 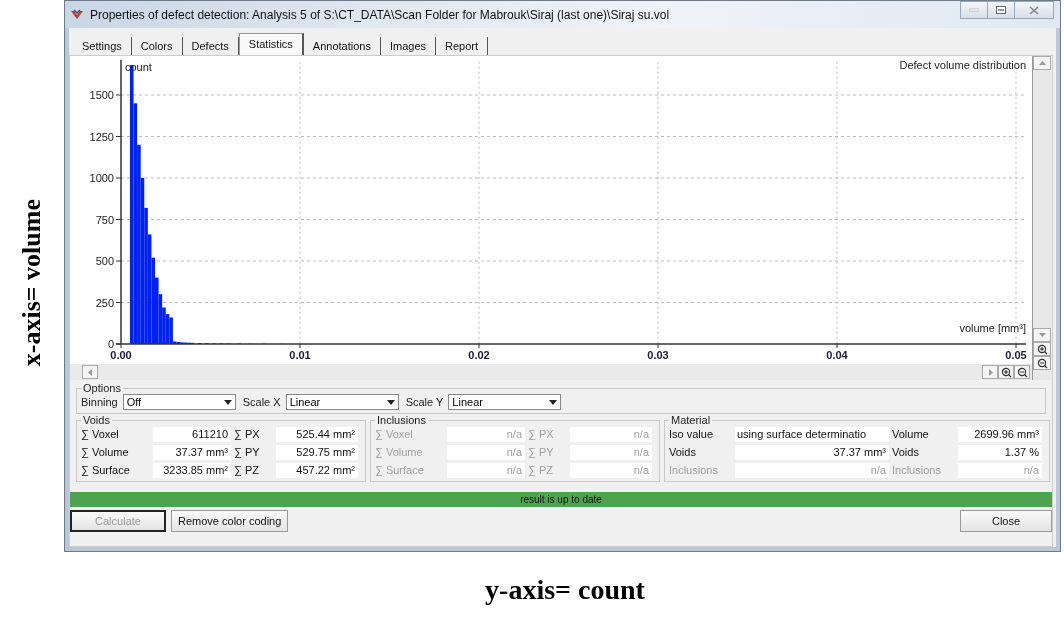 I want to click on axis-label: volume [mm³], so click(x=992, y=328).